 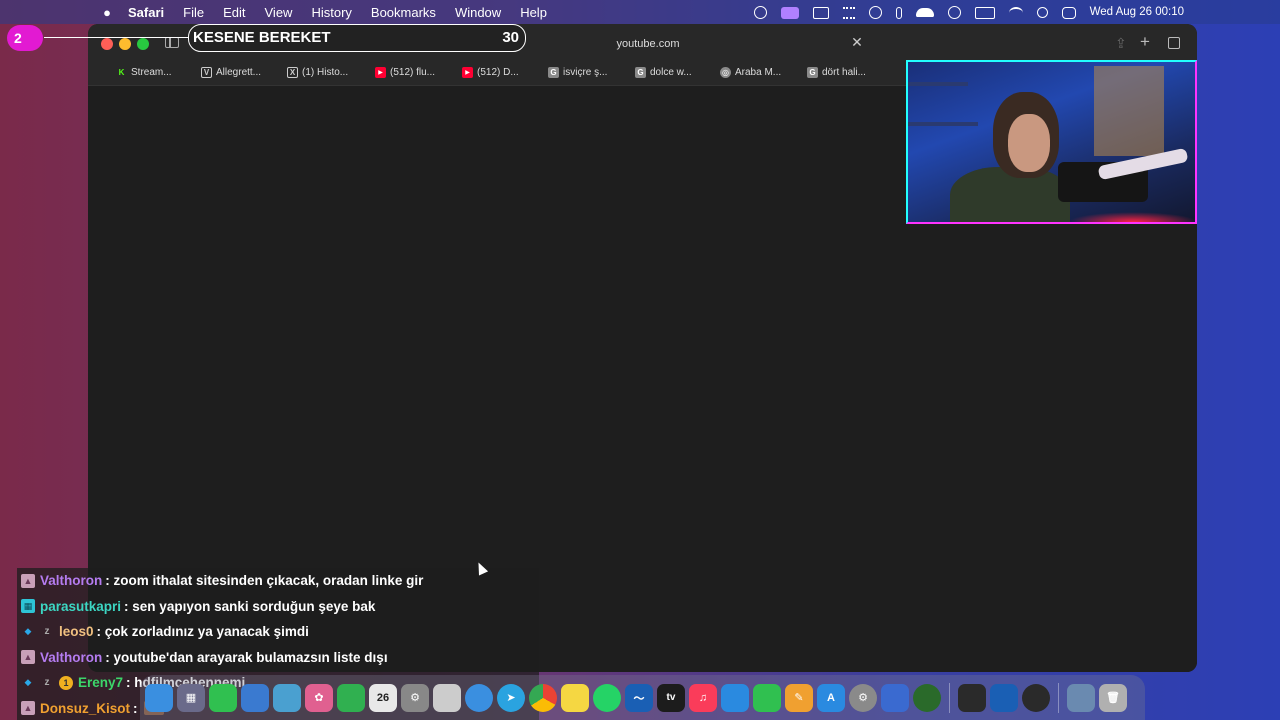 I want to click on new-tab-icon: +, so click(x=1145, y=42).